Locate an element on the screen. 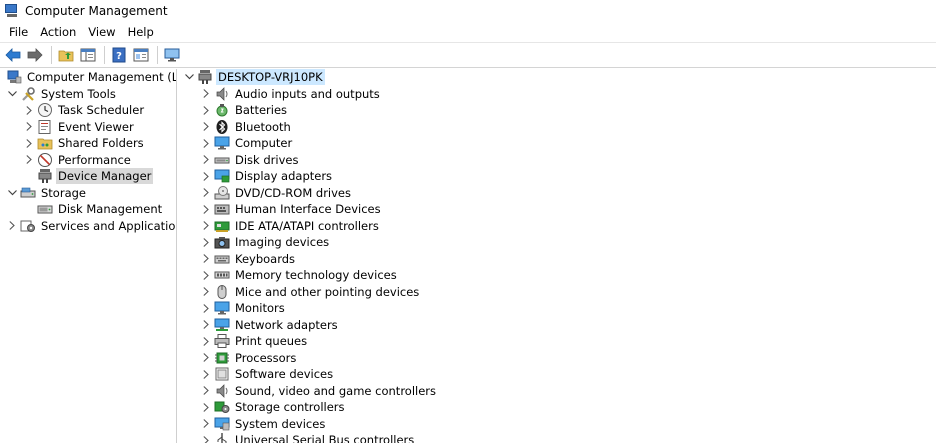 This screenshot has height=443, width=936. device-category-human-interface-devices: Human Interface Devices is located at coordinates (558, 209).